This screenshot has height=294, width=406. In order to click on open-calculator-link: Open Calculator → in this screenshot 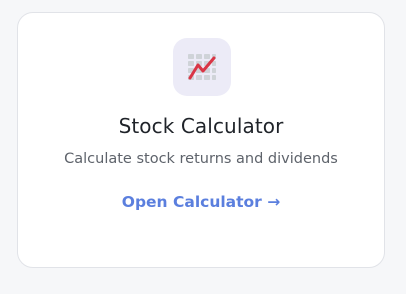, I will do `click(201, 202)`.